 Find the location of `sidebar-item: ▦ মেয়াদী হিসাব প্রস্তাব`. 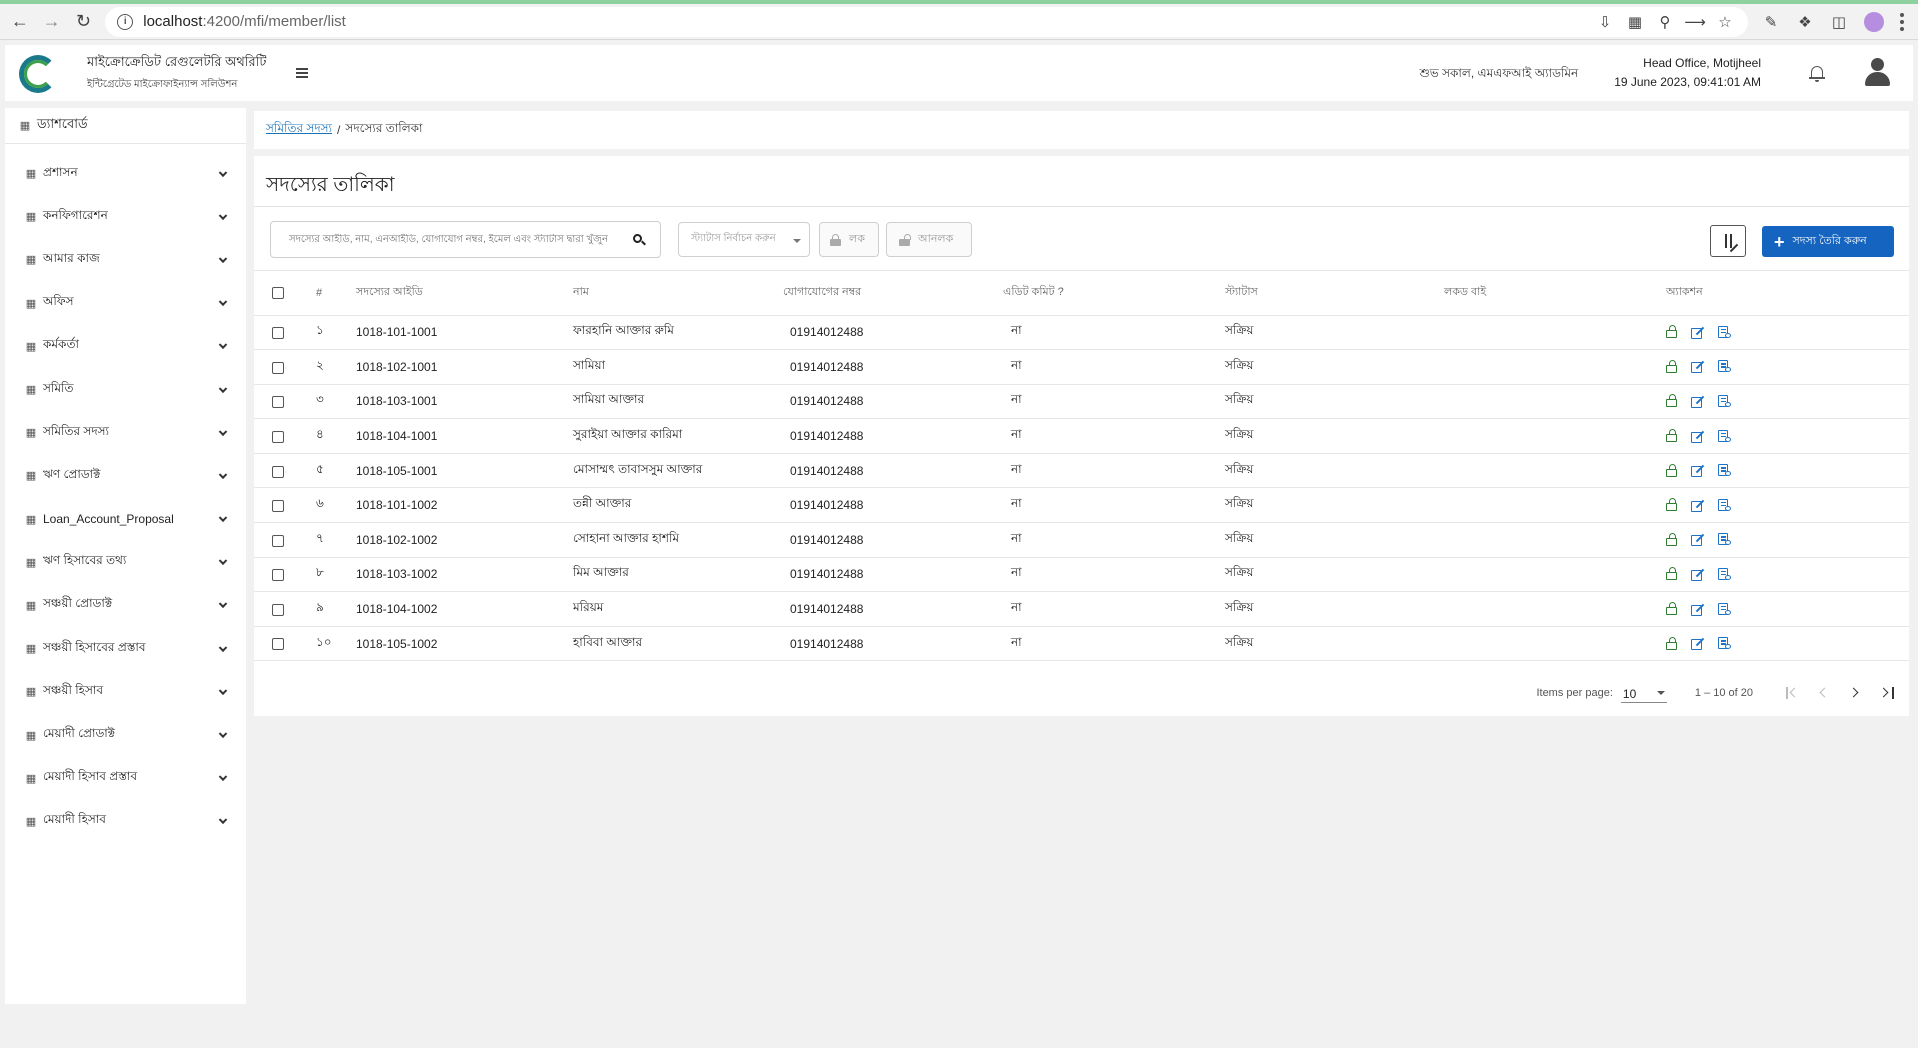

sidebar-item: ▦ মেয়াদী হিসাব প্রস্তাব is located at coordinates (125, 778).